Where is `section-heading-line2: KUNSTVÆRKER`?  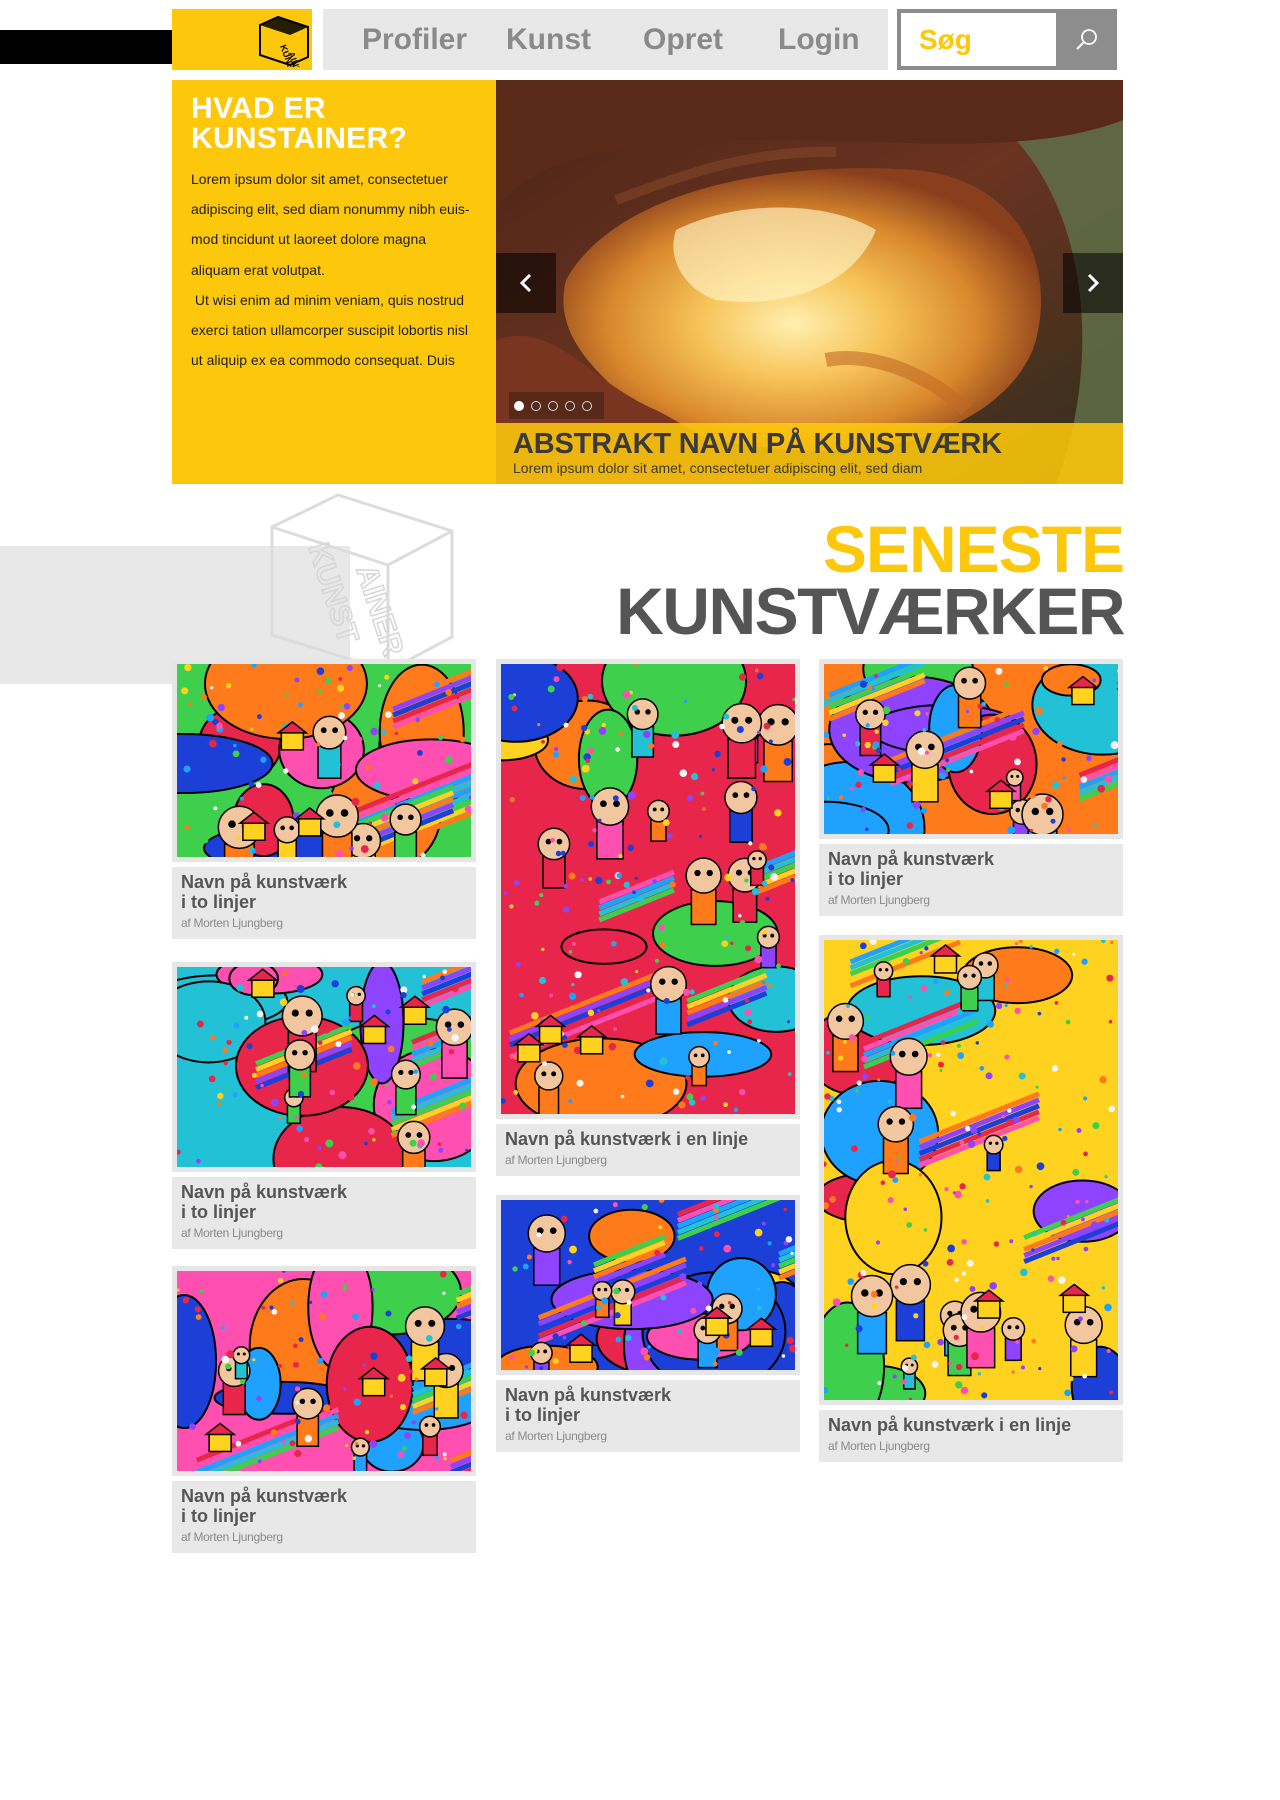 section-heading-line2: KUNSTVÆRKER is located at coordinates (870, 611).